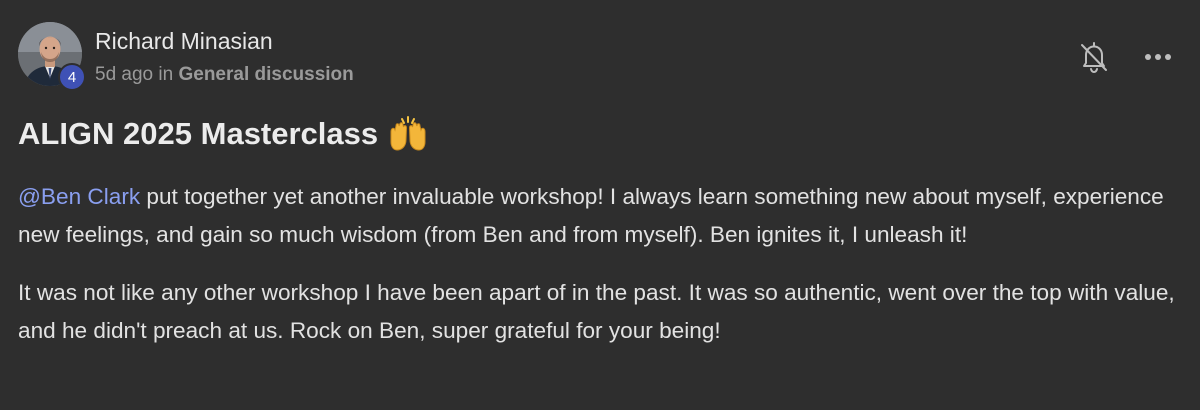 This screenshot has width=1200, height=410. Describe the element at coordinates (124, 74) in the screenshot. I see `post-time: 5d ago` at that location.